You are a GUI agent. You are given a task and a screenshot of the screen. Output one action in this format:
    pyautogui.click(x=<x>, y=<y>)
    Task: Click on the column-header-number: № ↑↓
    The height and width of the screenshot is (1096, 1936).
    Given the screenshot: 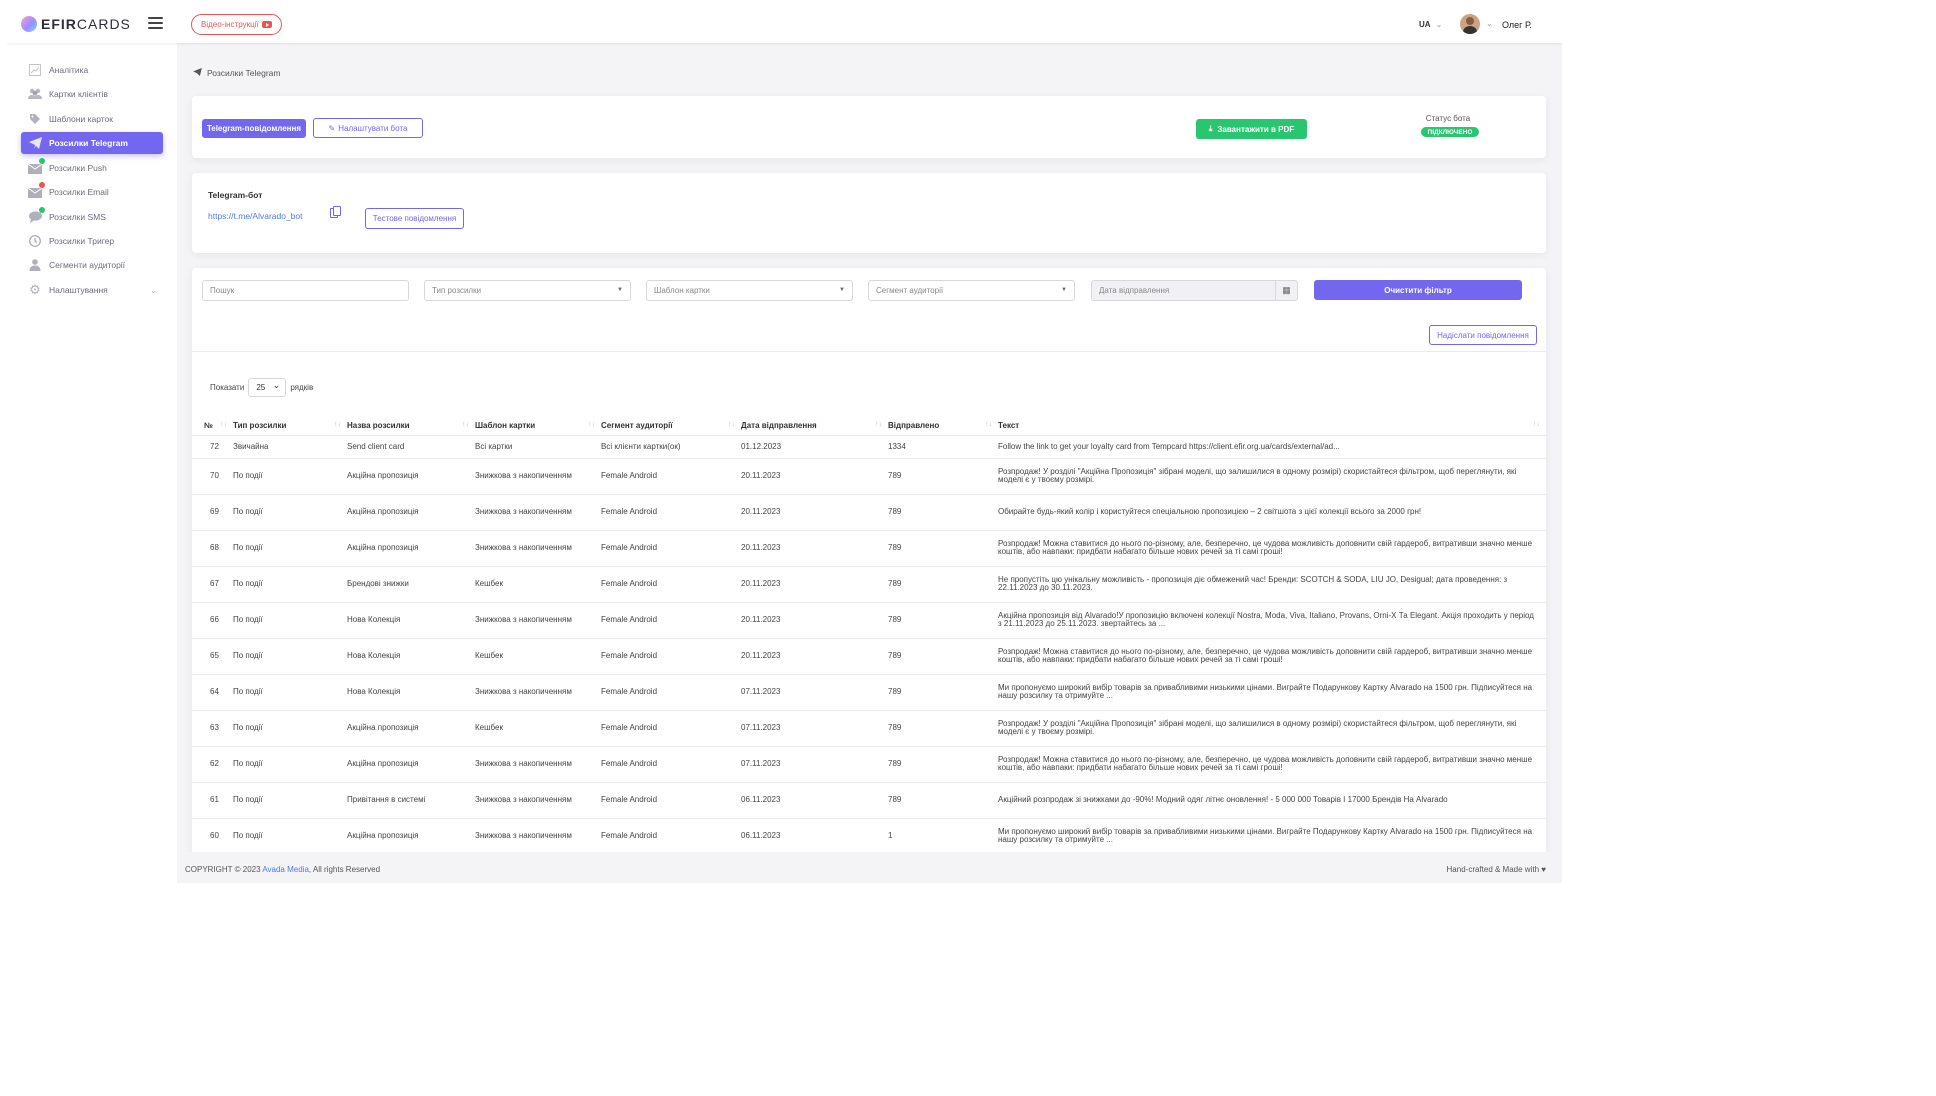 What is the action you would take?
    pyautogui.click(x=212, y=425)
    